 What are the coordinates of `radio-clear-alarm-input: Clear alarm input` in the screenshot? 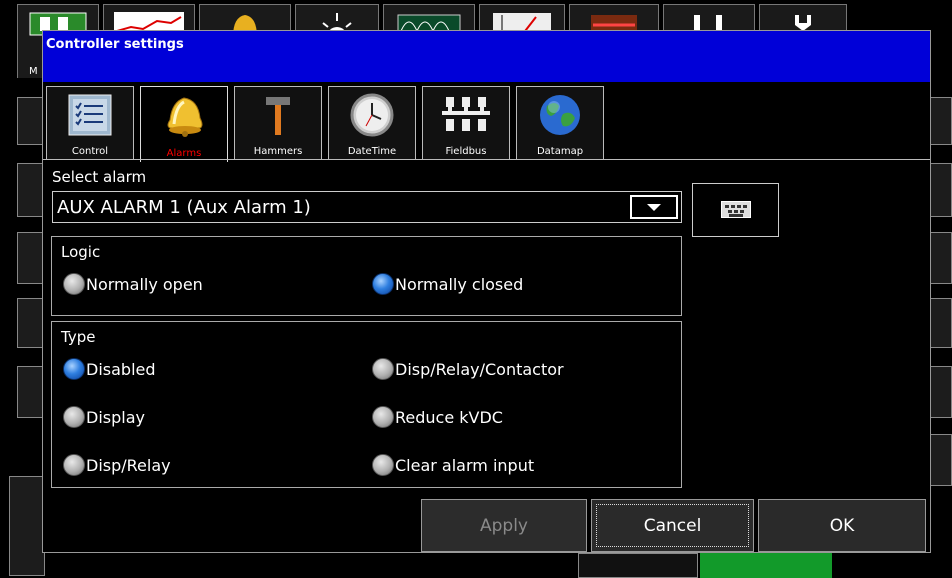 It's located at (453, 465).